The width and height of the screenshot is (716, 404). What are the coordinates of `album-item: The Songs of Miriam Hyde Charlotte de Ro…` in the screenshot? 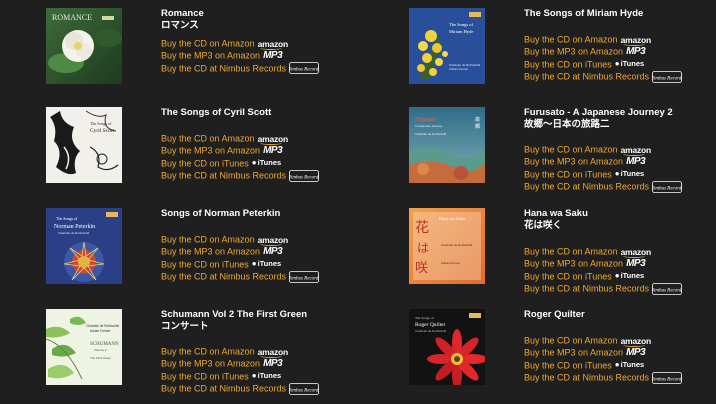 It's located at (562, 53).